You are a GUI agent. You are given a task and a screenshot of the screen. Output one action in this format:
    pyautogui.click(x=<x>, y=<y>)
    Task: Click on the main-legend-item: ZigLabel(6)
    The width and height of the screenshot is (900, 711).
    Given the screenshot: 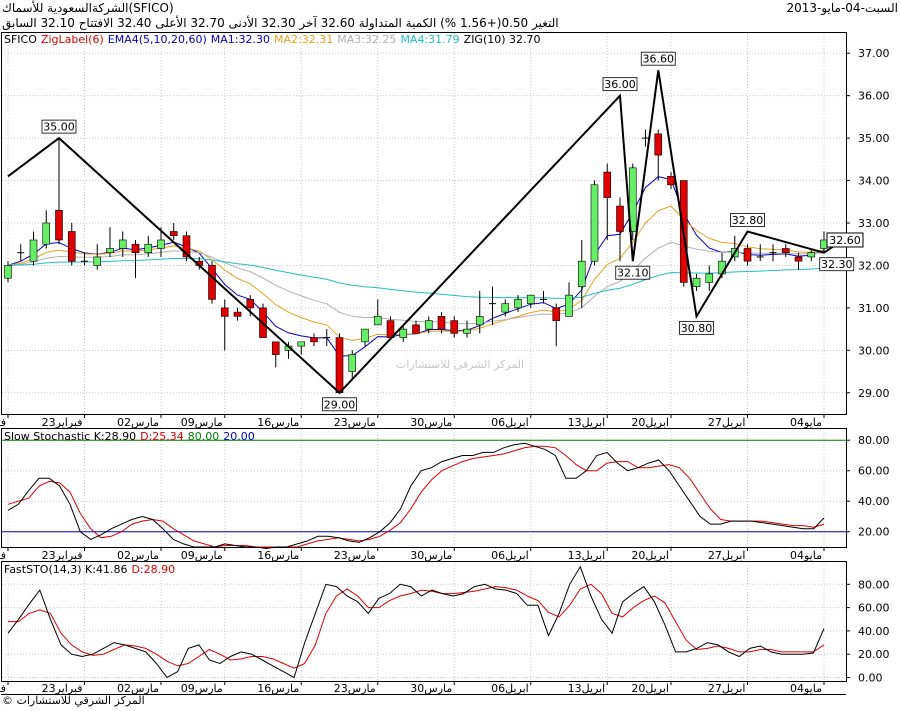 What is the action you would take?
    pyautogui.click(x=72, y=39)
    